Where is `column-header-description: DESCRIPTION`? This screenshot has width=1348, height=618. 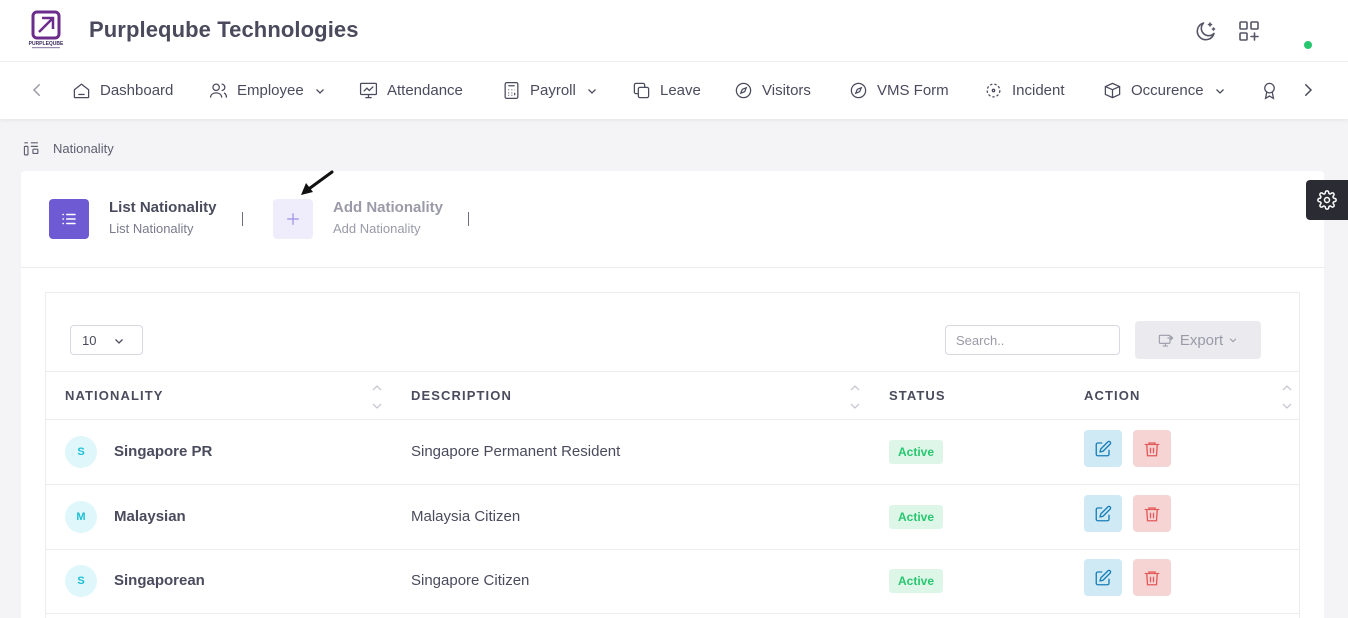
column-header-description: DESCRIPTION is located at coordinates (461, 395).